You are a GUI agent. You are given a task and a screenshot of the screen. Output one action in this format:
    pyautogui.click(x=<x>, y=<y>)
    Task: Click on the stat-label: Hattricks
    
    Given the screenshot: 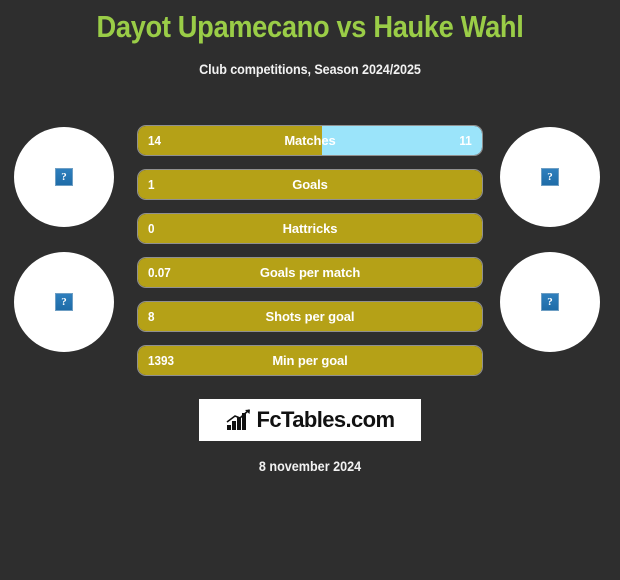 What is the action you would take?
    pyautogui.click(x=310, y=228)
    